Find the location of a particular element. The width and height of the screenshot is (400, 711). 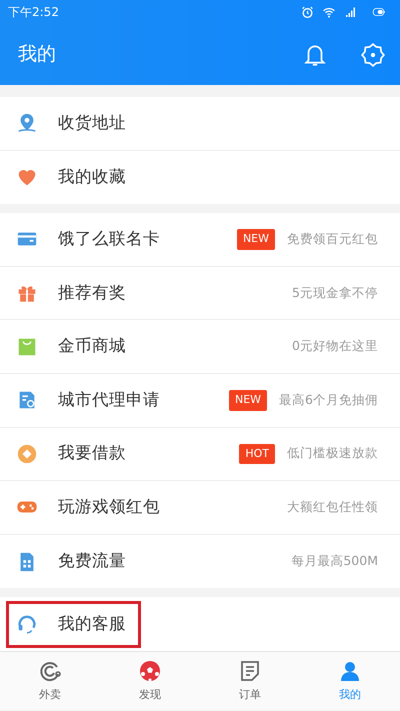

menu-row: 金币商城 0元好物在这里 is located at coordinates (200, 347).